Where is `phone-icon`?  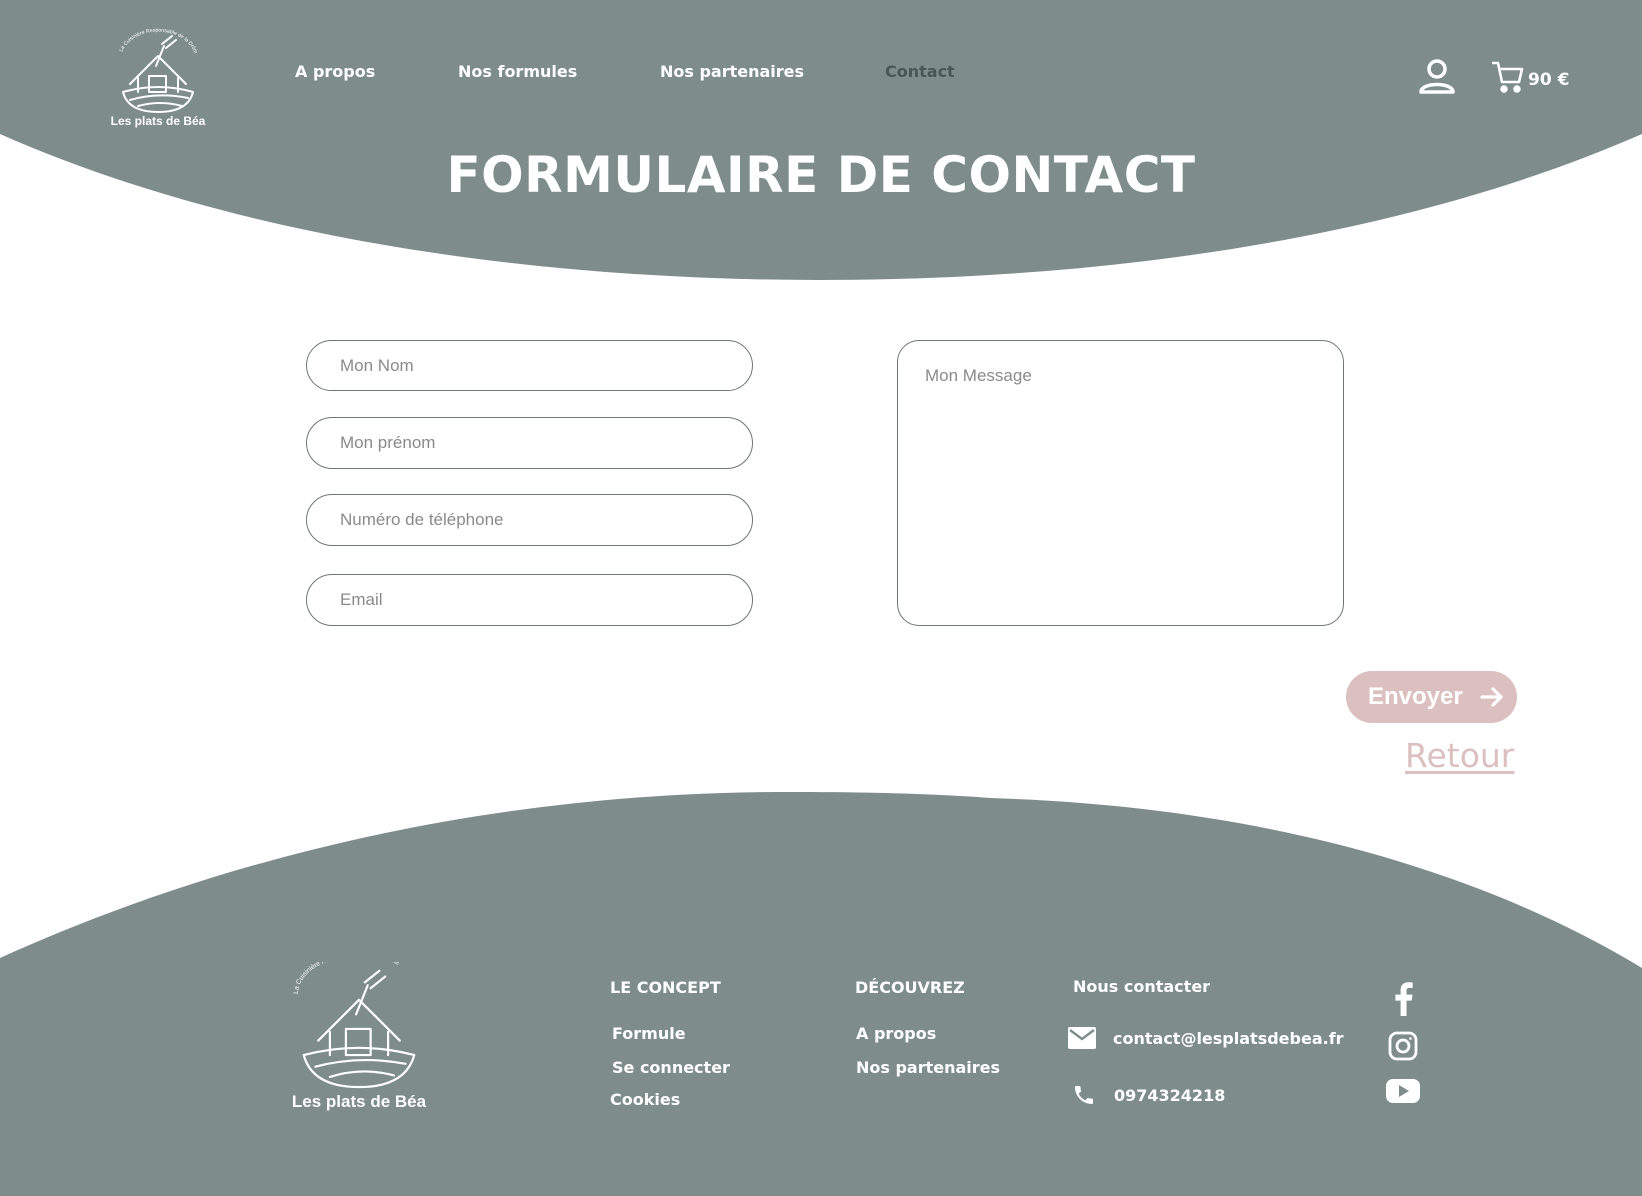 phone-icon is located at coordinates (1084, 1095).